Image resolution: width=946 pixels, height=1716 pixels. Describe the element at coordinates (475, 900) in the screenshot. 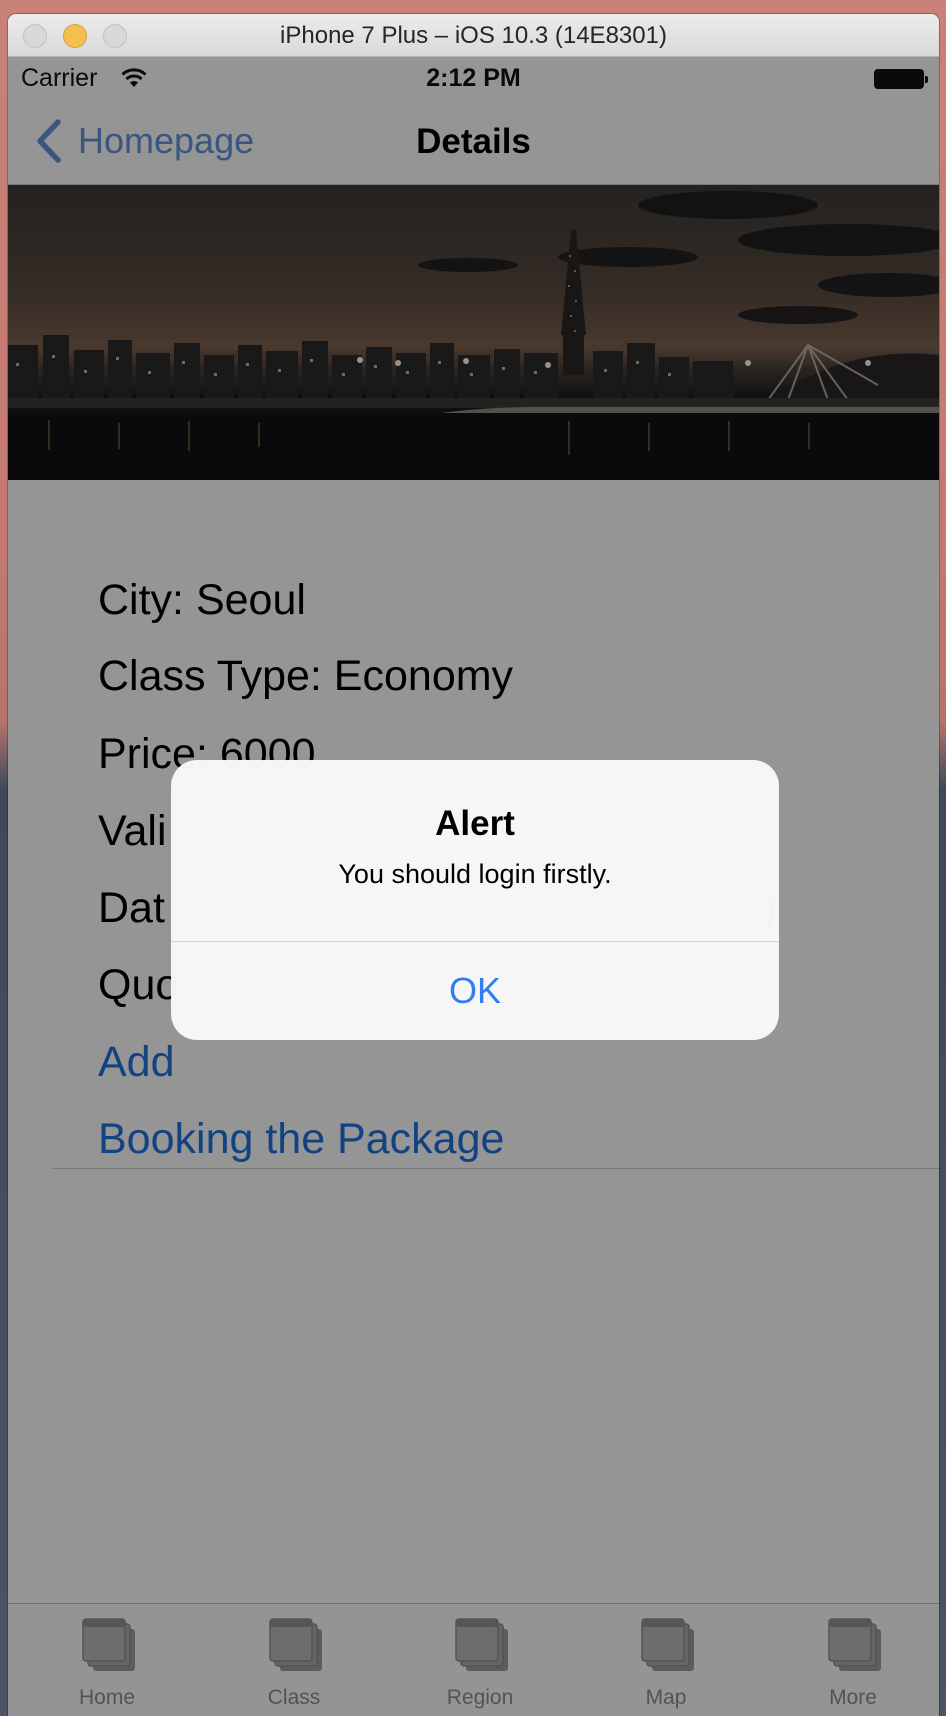

I see `login-alert-dialog: Alert You should login firstly. OK` at that location.